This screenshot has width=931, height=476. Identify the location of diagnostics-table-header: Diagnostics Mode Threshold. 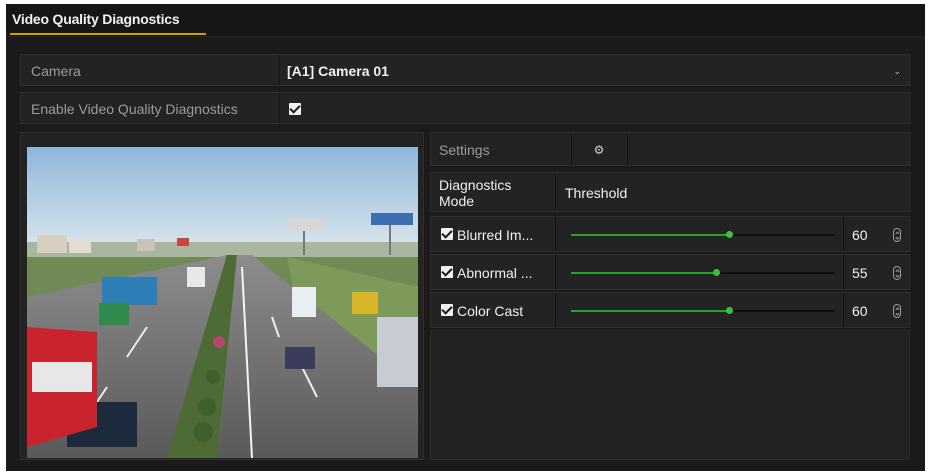
(670, 192).